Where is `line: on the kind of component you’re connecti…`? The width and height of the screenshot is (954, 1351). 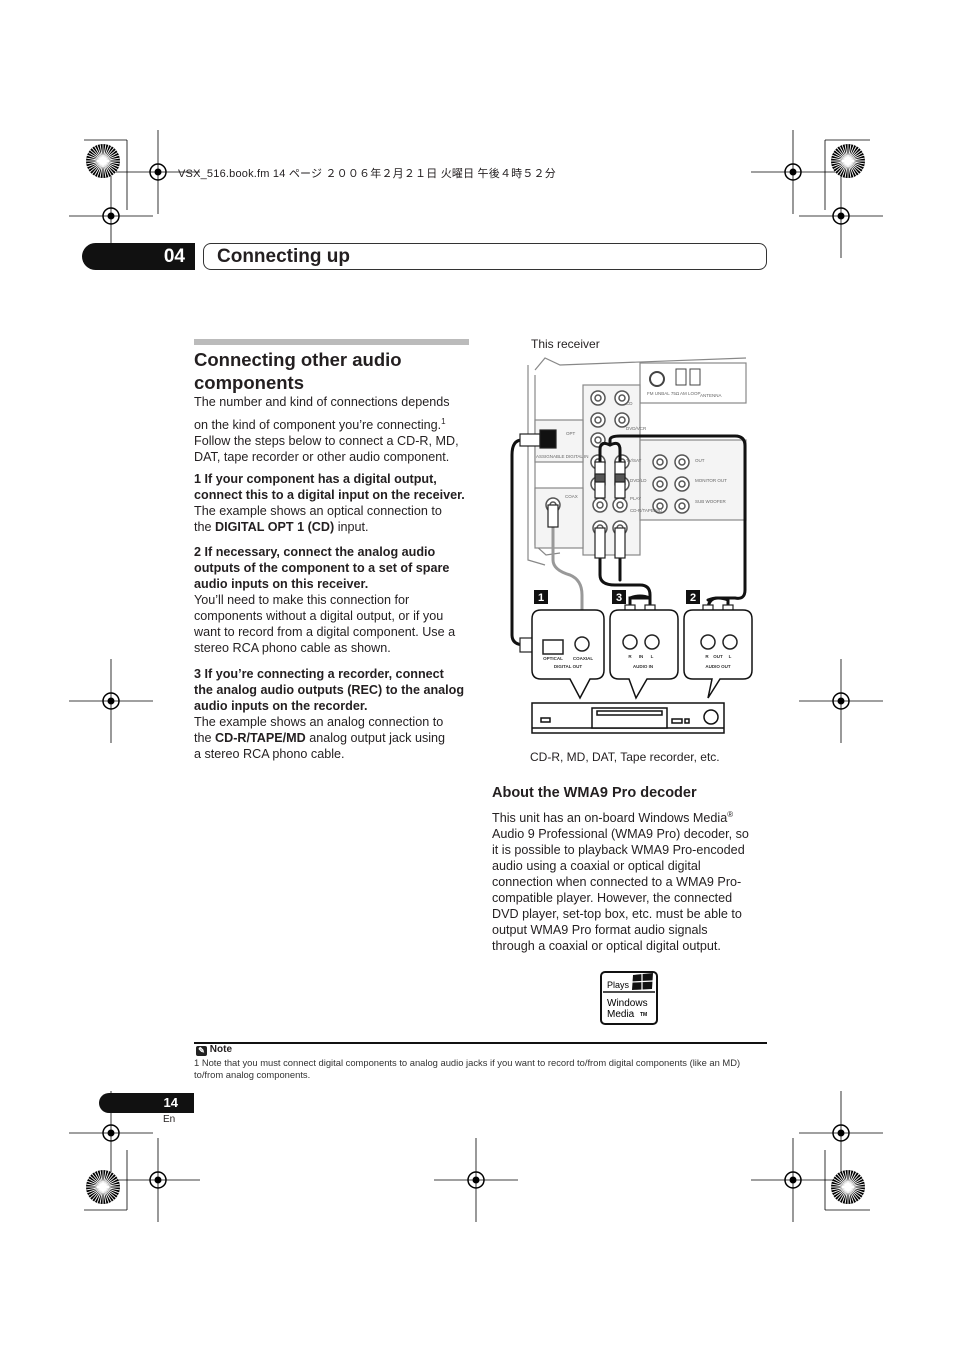
line: on the kind of component you’re connecti… is located at coordinates (318, 425).